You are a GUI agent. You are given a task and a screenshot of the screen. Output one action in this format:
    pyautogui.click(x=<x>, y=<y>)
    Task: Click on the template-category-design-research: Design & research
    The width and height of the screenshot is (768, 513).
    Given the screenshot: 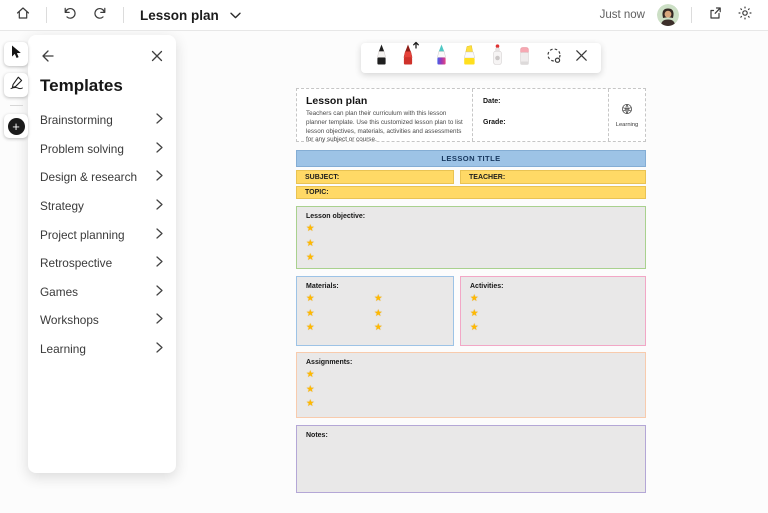 What is the action you would take?
    pyautogui.click(x=102, y=177)
    